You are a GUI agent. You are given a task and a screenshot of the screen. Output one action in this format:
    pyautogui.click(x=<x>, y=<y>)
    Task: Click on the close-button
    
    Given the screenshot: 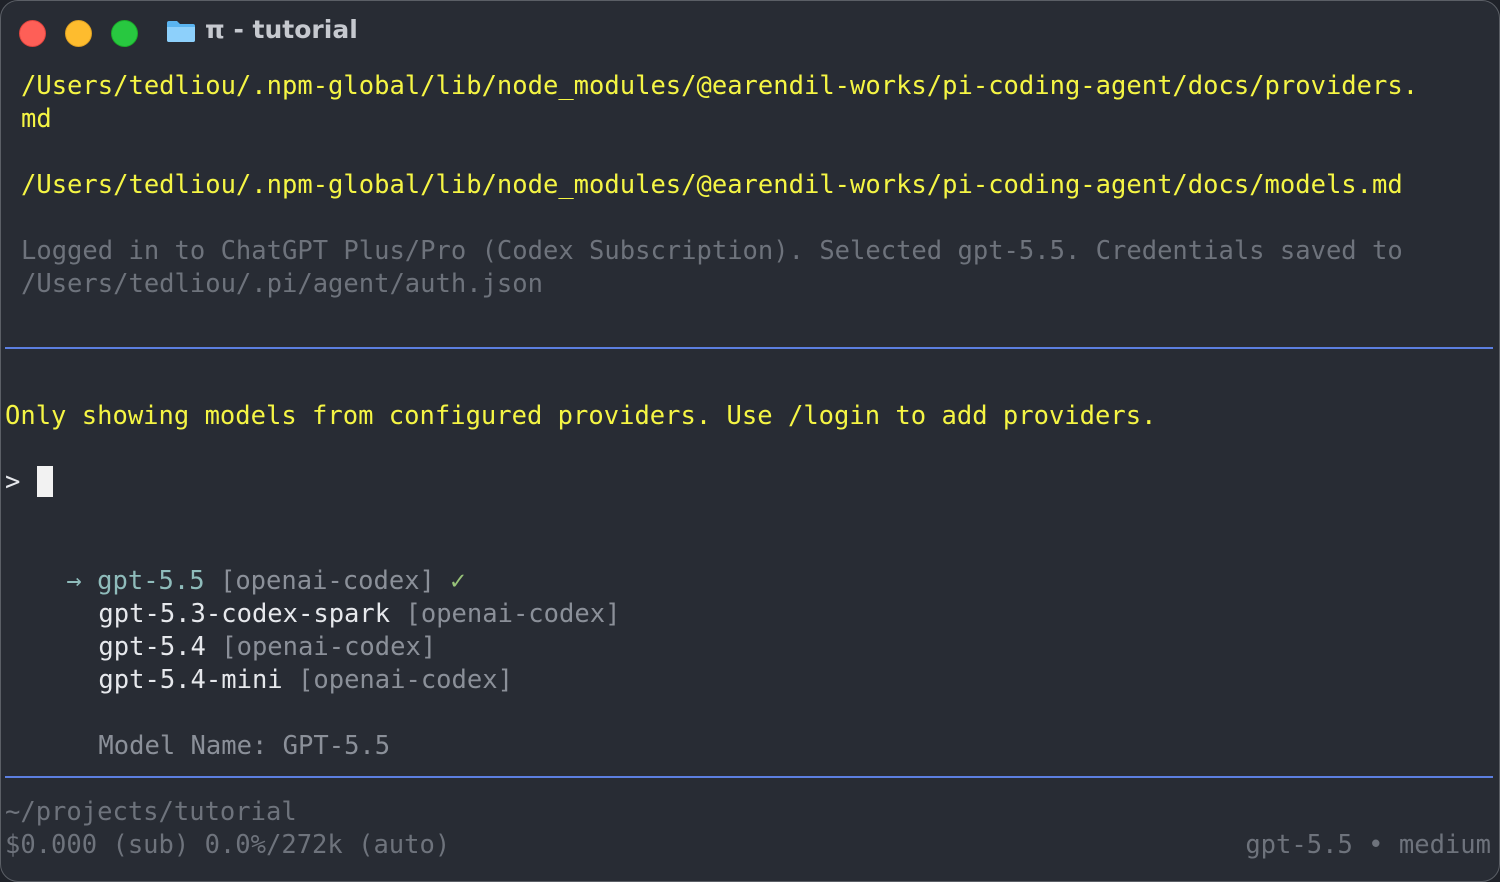 What is the action you would take?
    pyautogui.click(x=32, y=33)
    